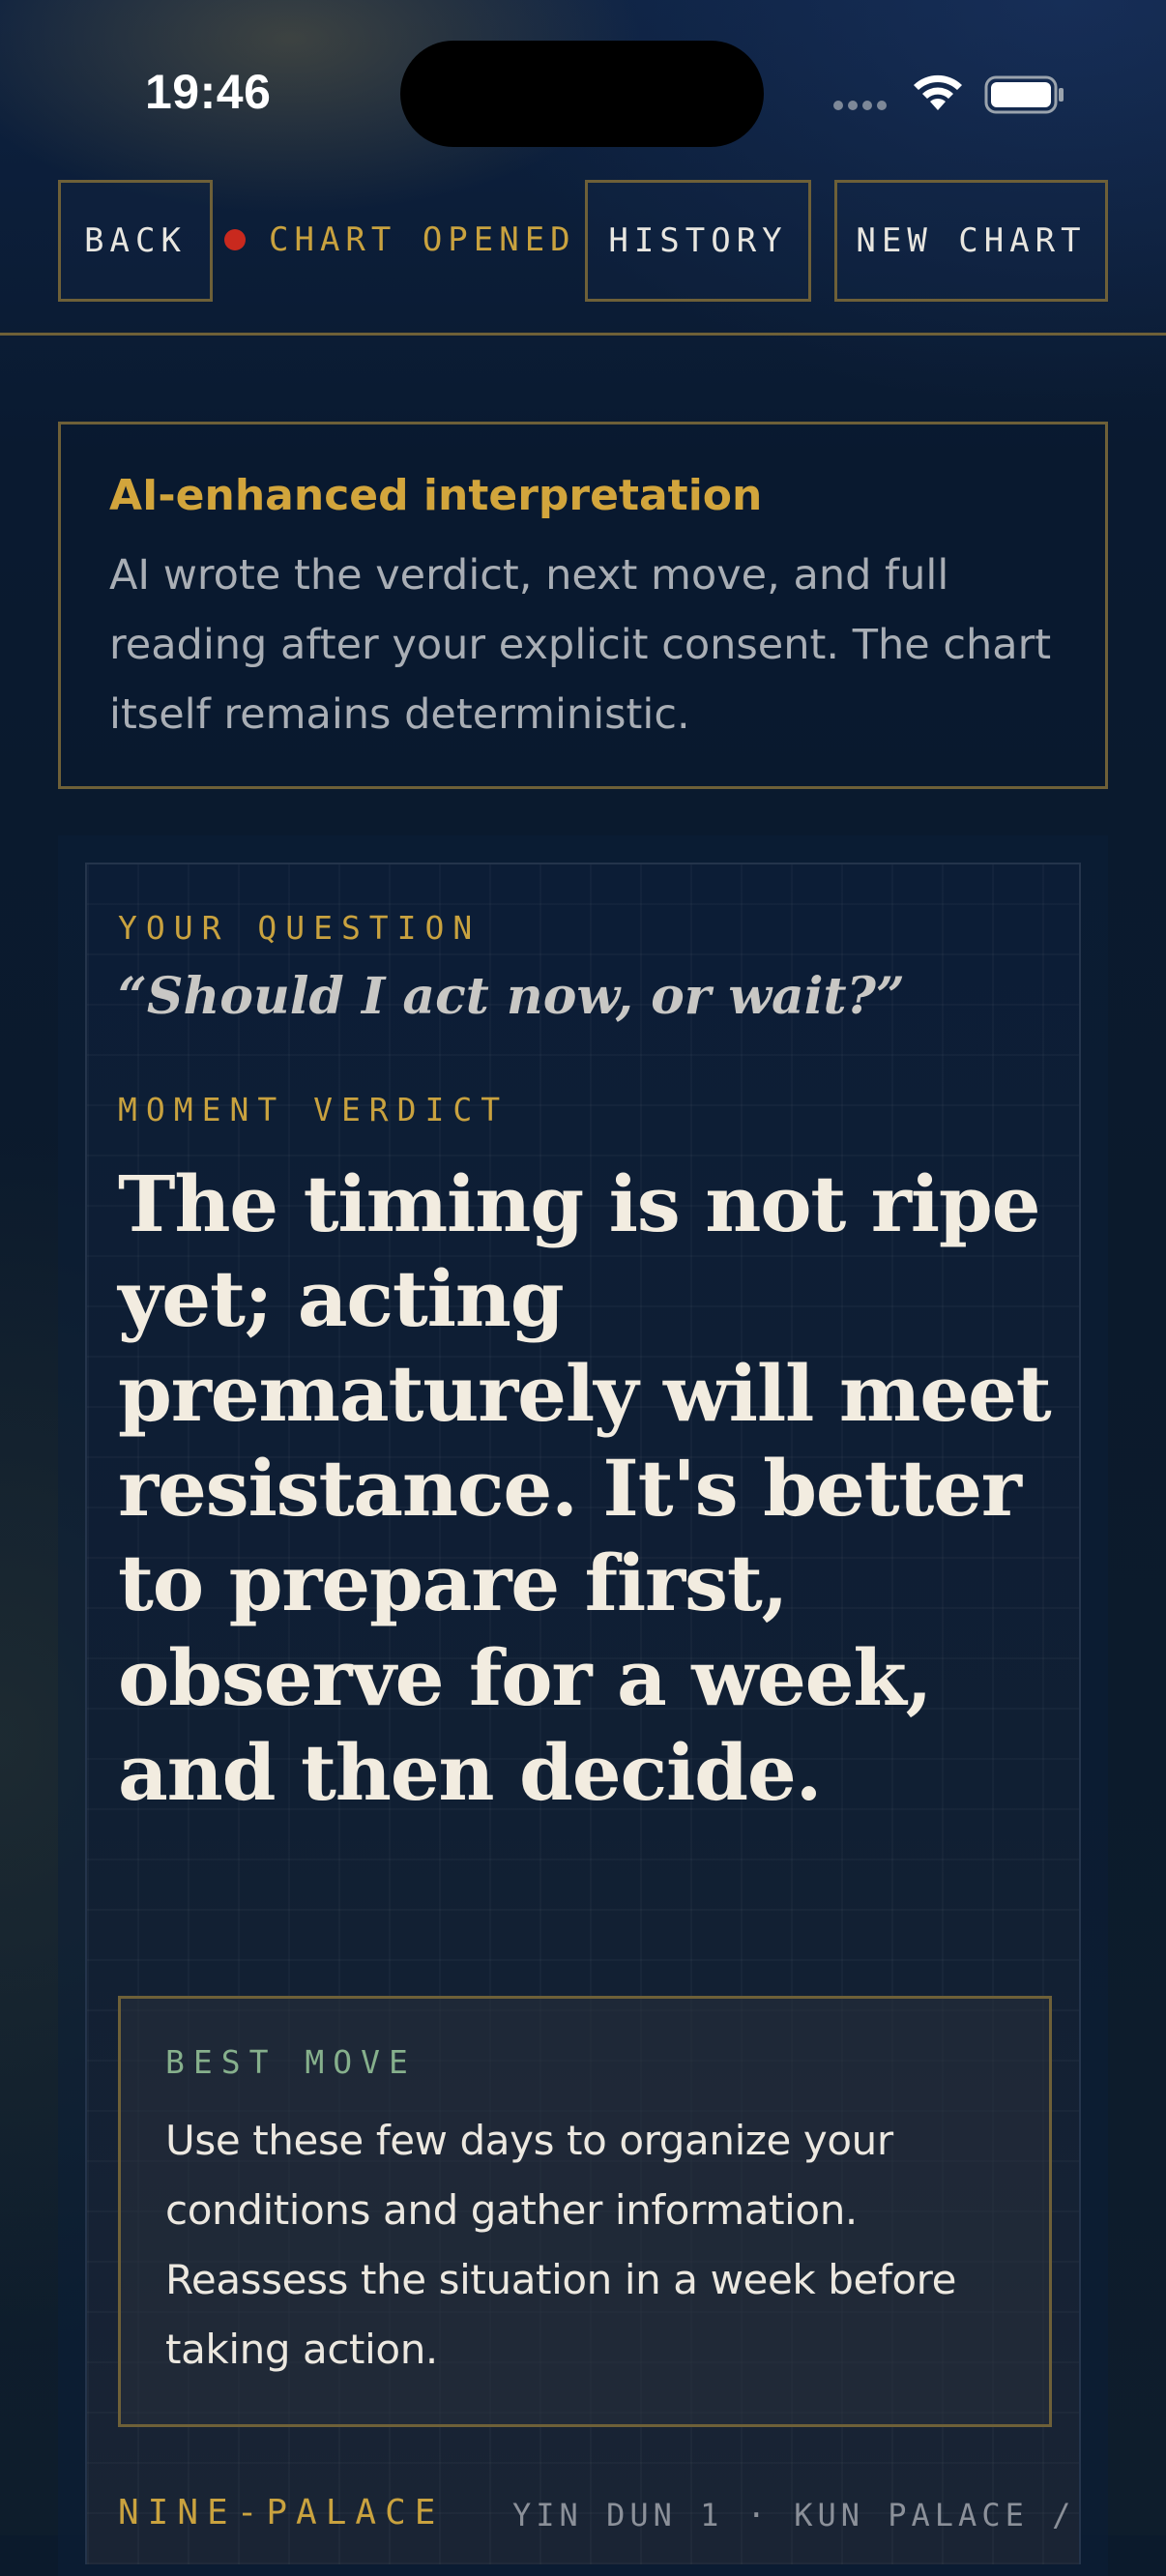 The width and height of the screenshot is (1166, 2576). Describe the element at coordinates (208, 92) in the screenshot. I see `clock: 19:46` at that location.